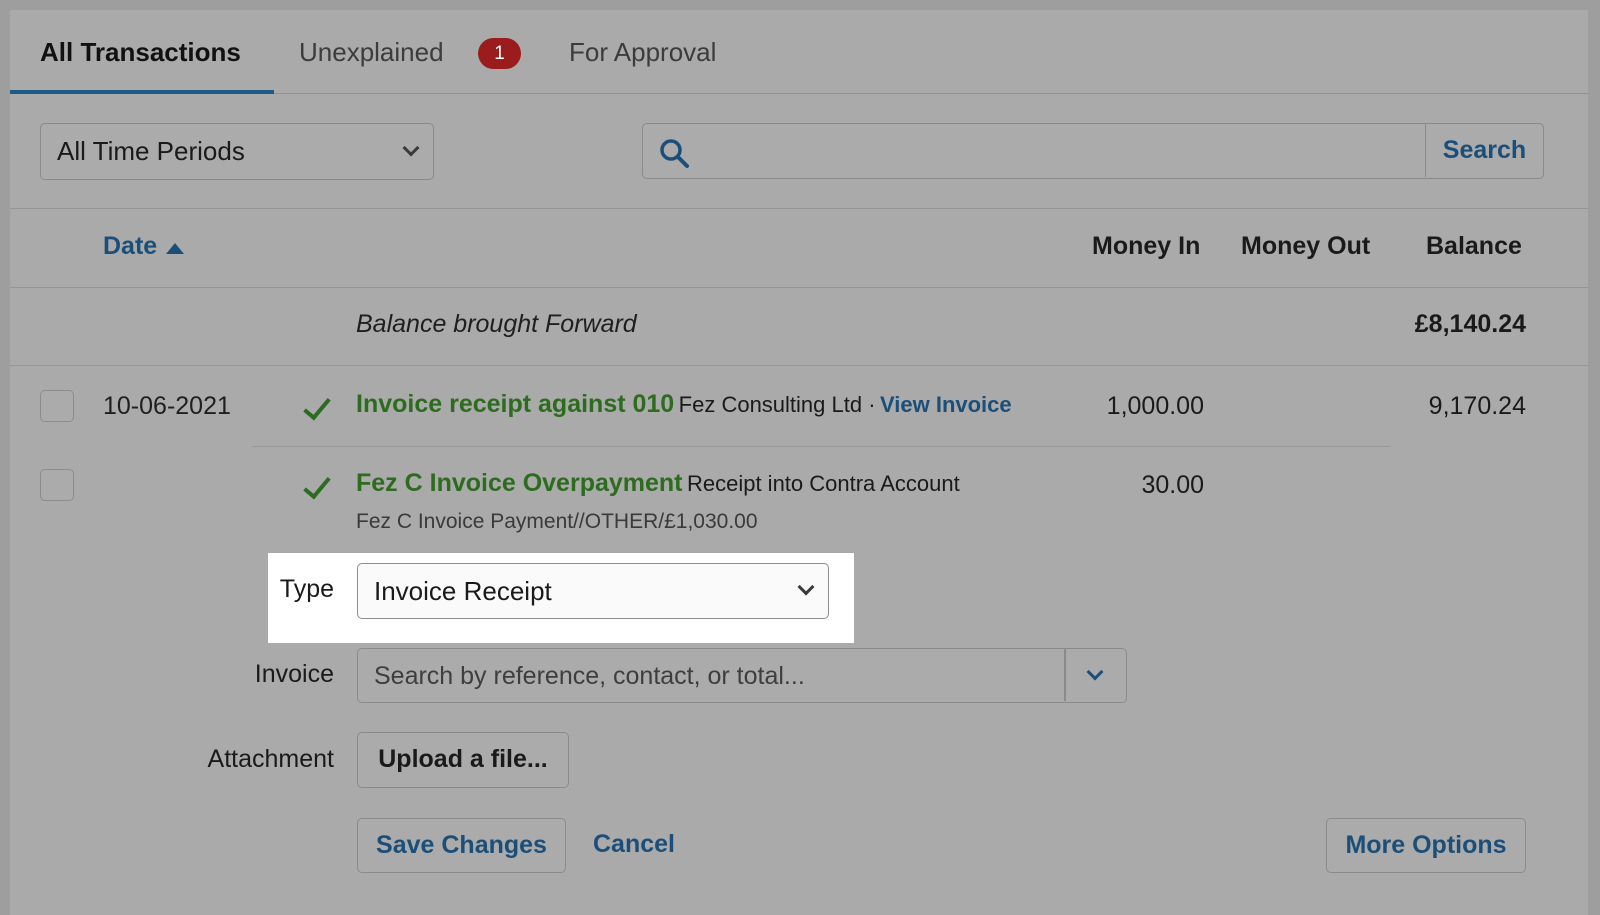 This screenshot has height=915, width=1600. Describe the element at coordinates (151, 151) in the screenshot. I see `time-period-value: All Time Periods` at that location.